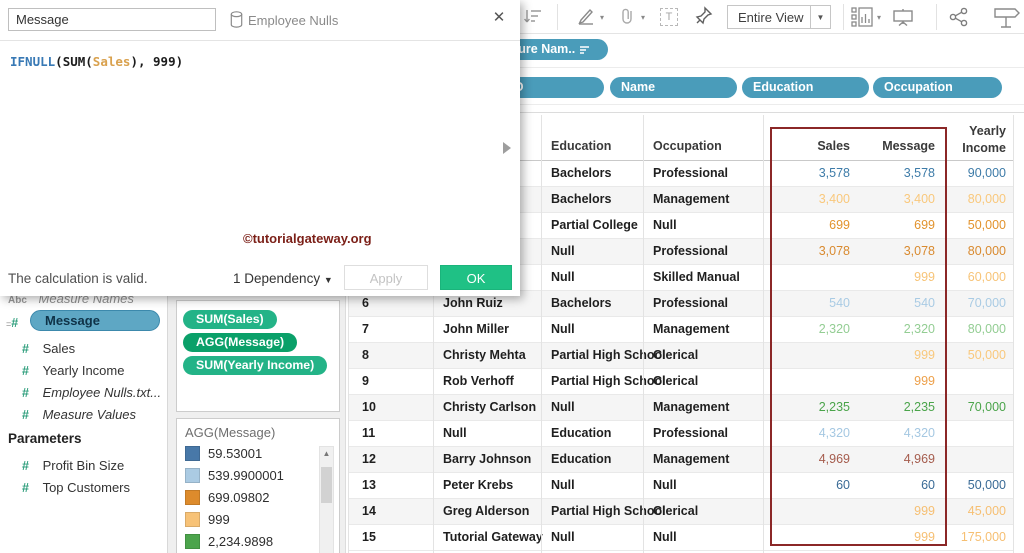 The width and height of the screenshot is (1024, 553). Describe the element at coordinates (236, 19) in the screenshot. I see `datasource-icon` at that location.